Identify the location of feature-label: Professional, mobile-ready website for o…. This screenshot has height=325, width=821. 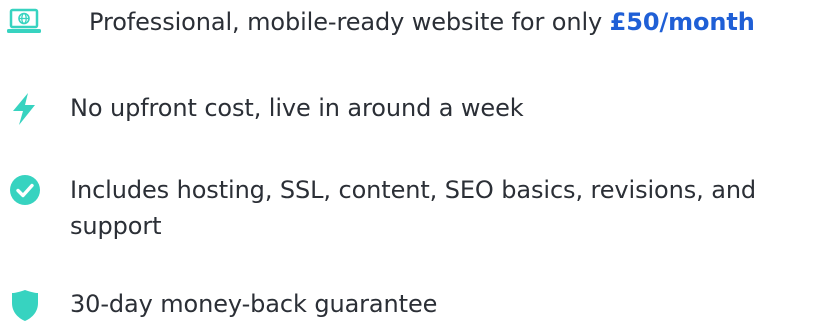
(349, 22).